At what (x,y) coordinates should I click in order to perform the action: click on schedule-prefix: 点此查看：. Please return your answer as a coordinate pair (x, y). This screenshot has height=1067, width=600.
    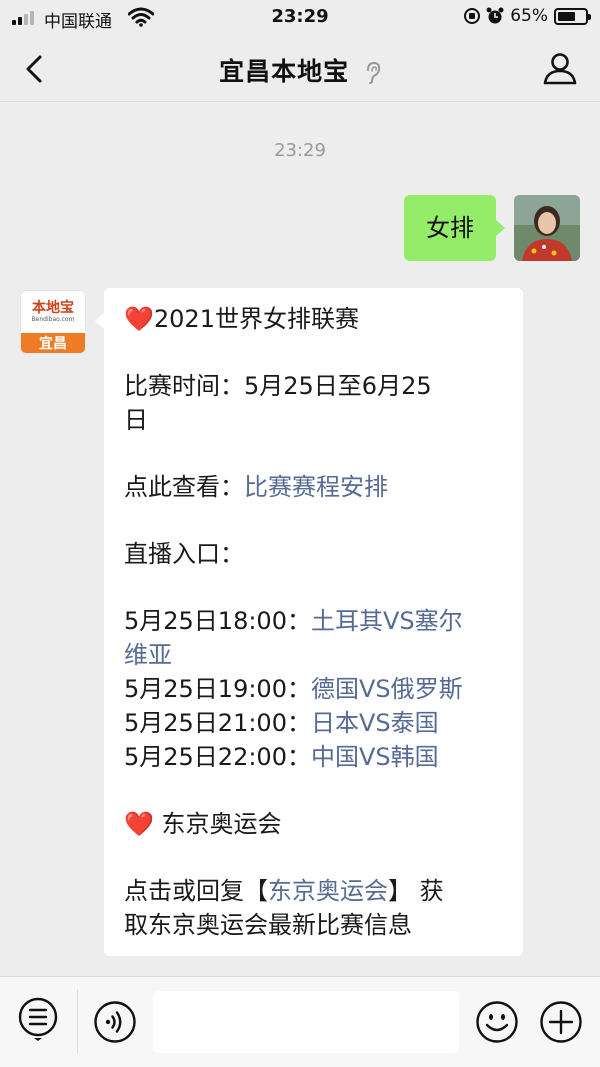
    Looking at the image, I should click on (184, 487).